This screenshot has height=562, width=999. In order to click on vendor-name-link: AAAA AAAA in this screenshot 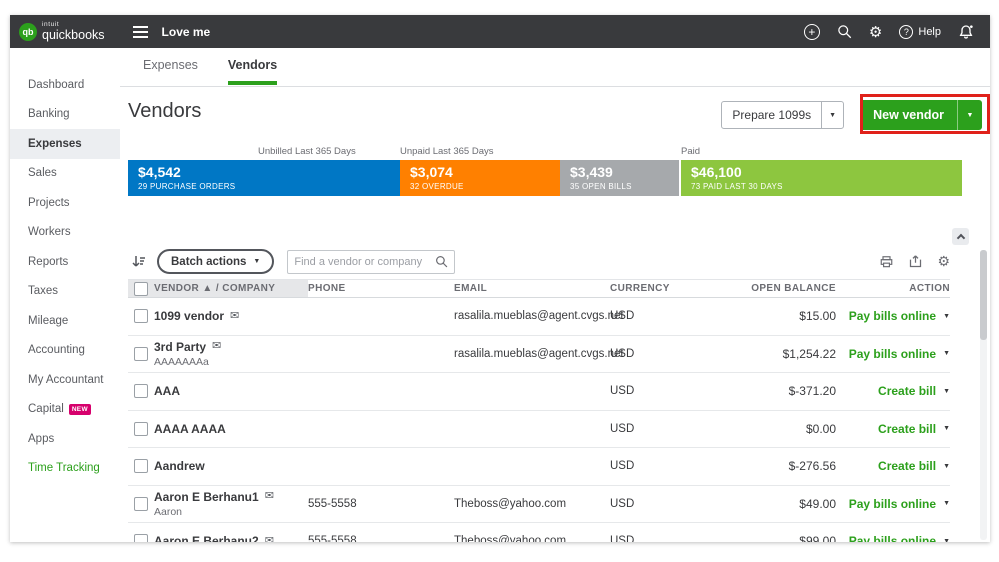, I will do `click(190, 429)`.